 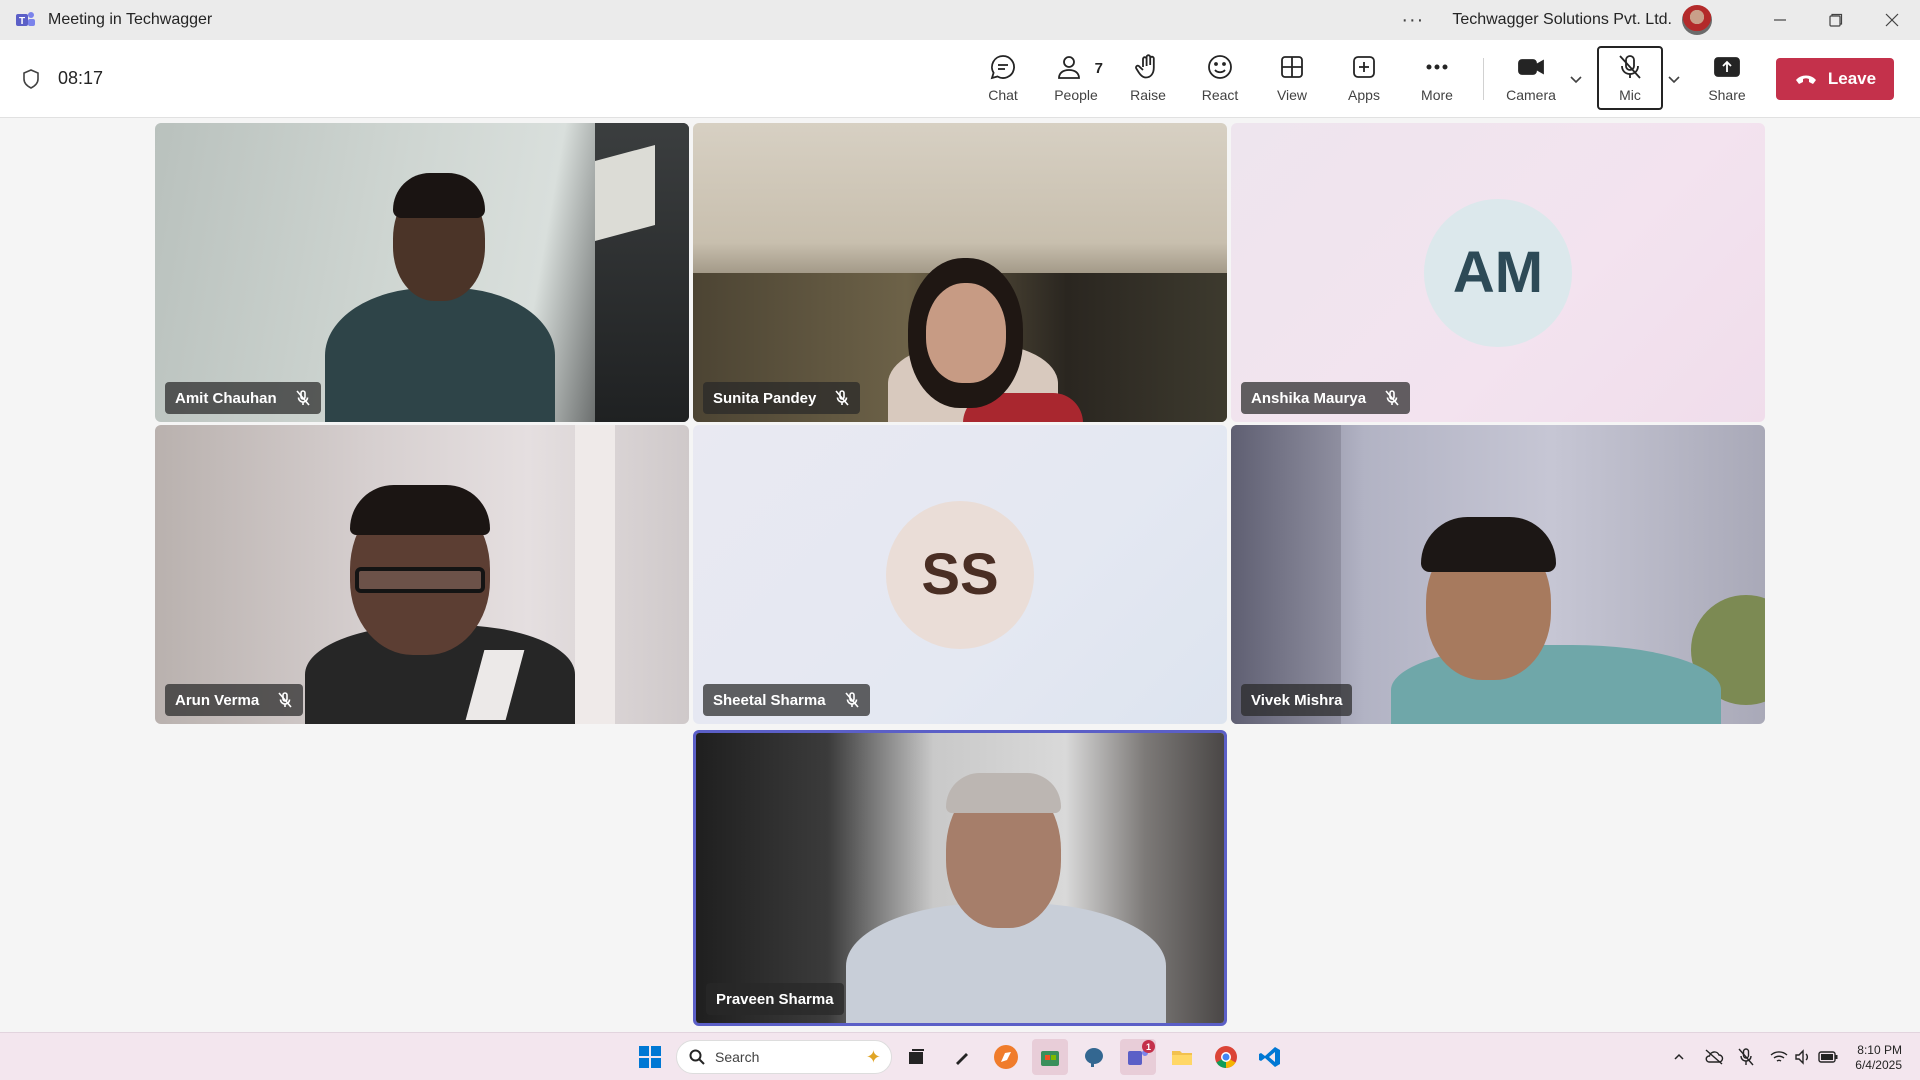 What do you see at coordinates (784, 1057) in the screenshot?
I see `taskbar-search: Search ✦` at bounding box center [784, 1057].